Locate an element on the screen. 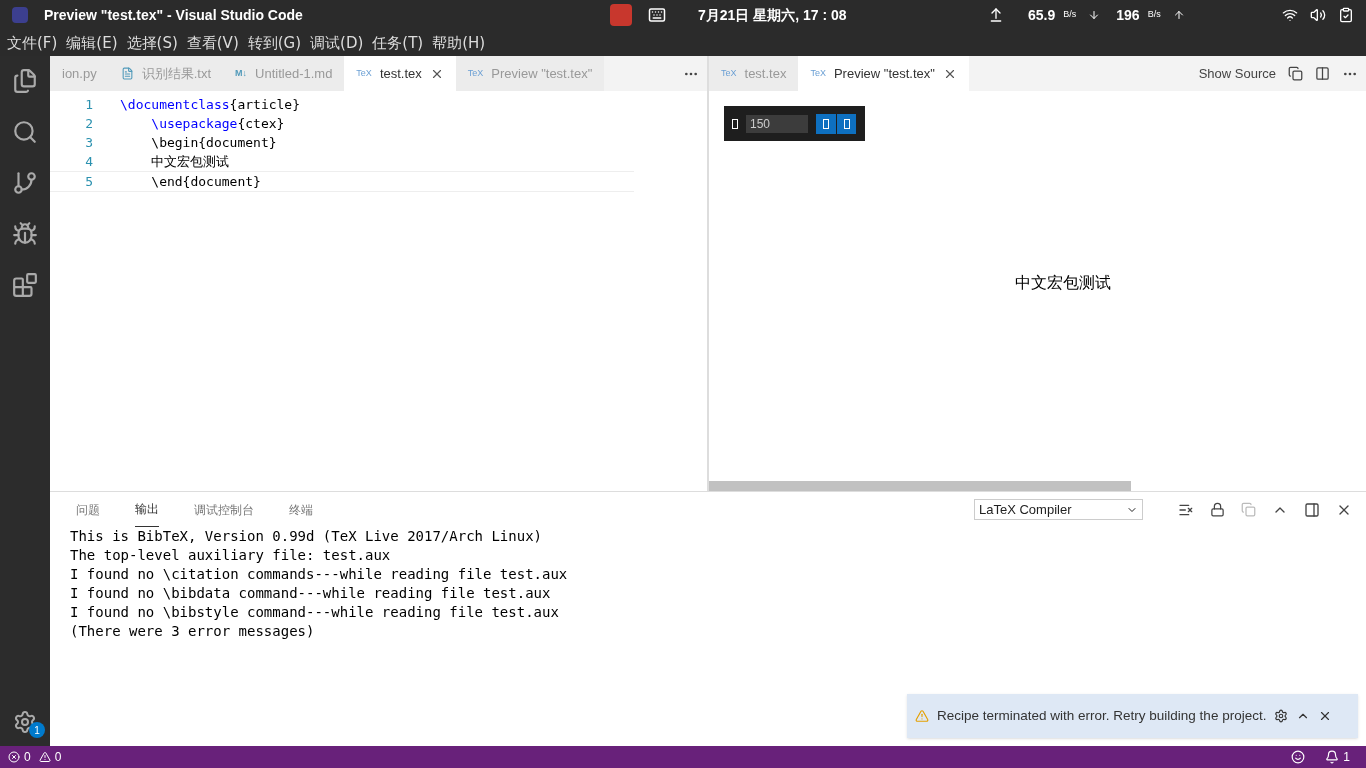 This screenshot has height=768, width=1366. eject-icon is located at coordinates (996, 15).